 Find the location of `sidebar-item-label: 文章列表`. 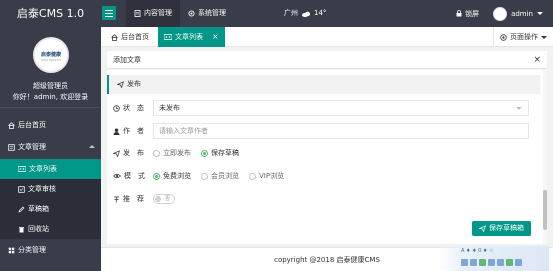

sidebar-item-label: 文章列表 is located at coordinates (43, 169).